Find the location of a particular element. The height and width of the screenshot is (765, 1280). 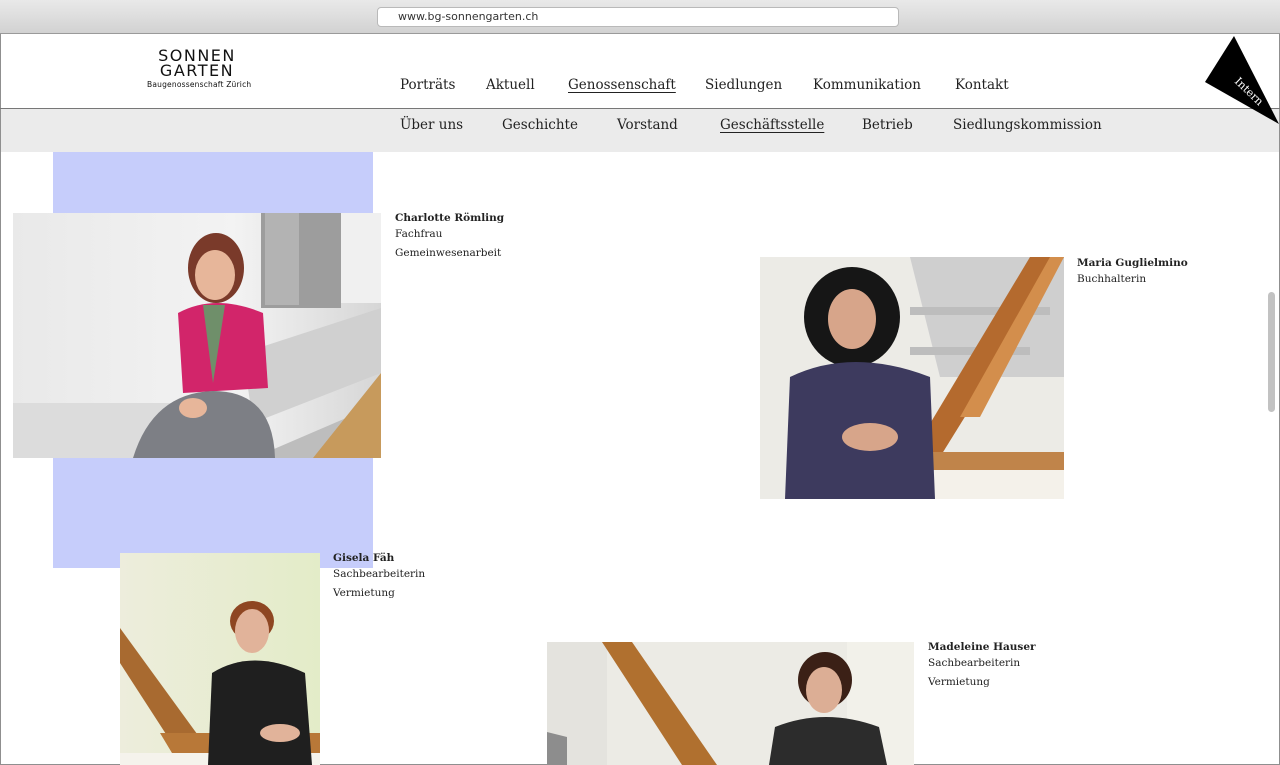

nav-kontakt: Kontakt is located at coordinates (982, 85).